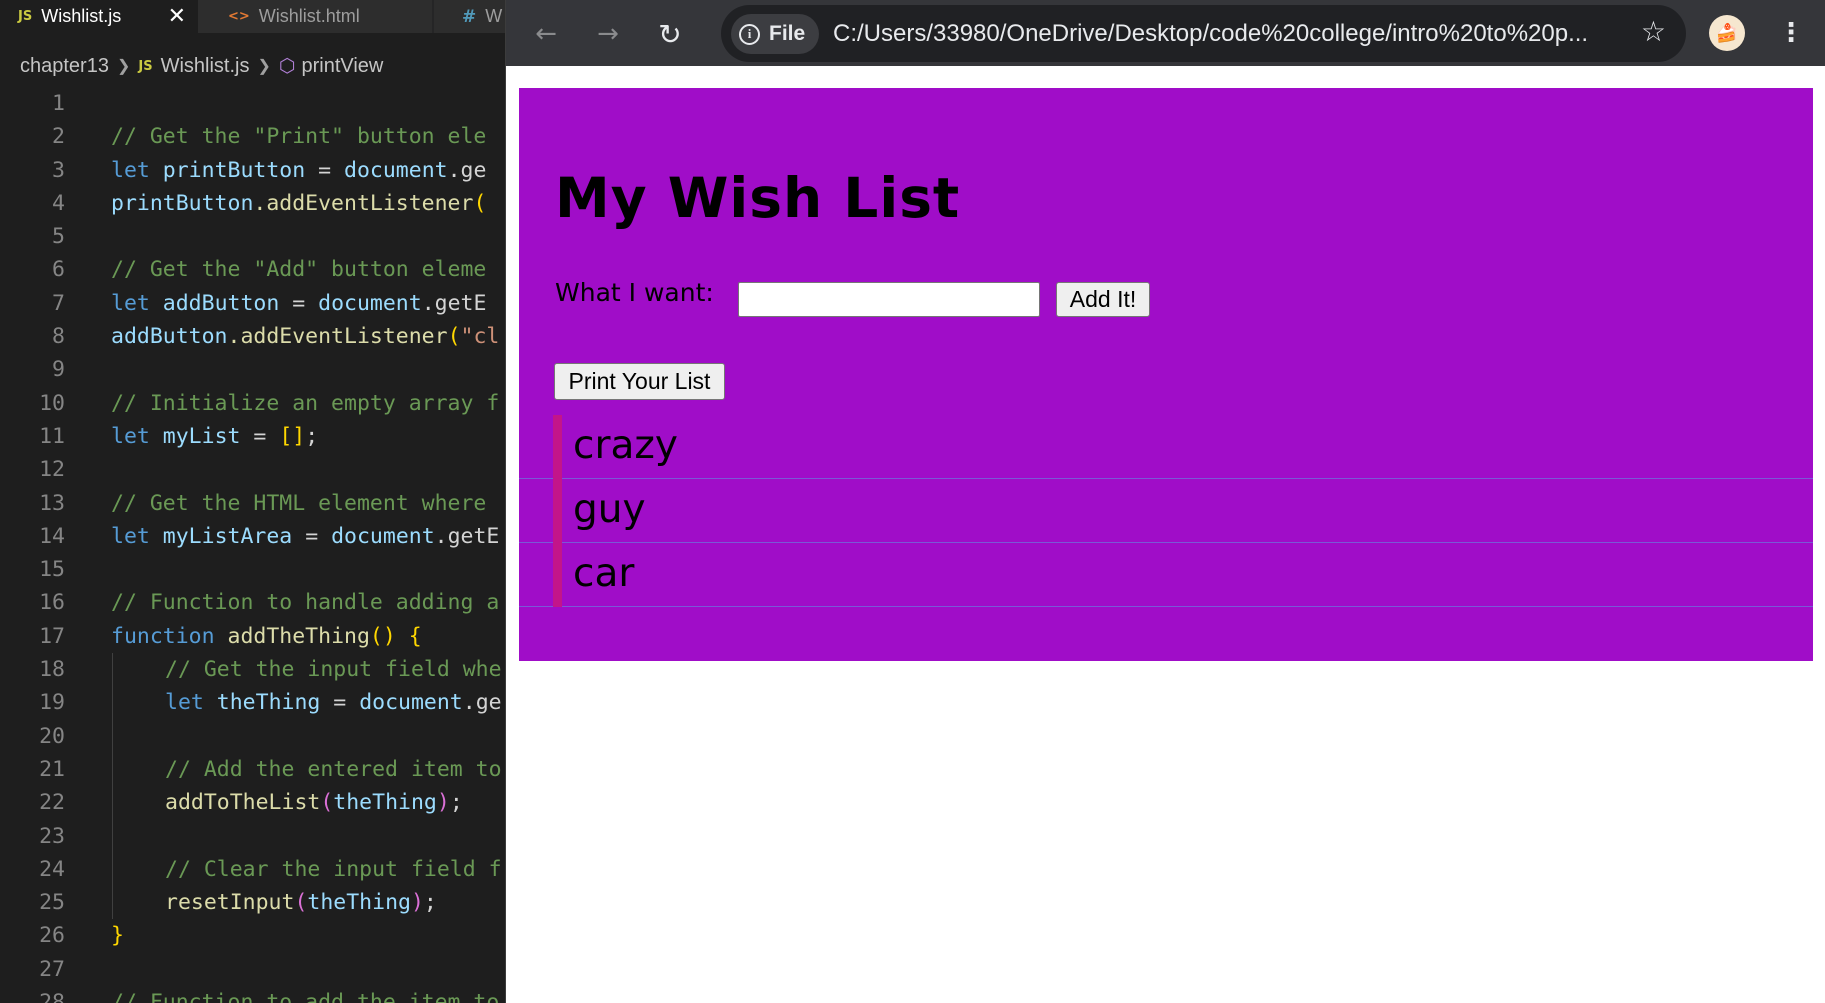 The height and width of the screenshot is (1003, 1825). Describe the element at coordinates (305, 403) in the screenshot. I see `code-comment: // Initialize an empty array f` at that location.